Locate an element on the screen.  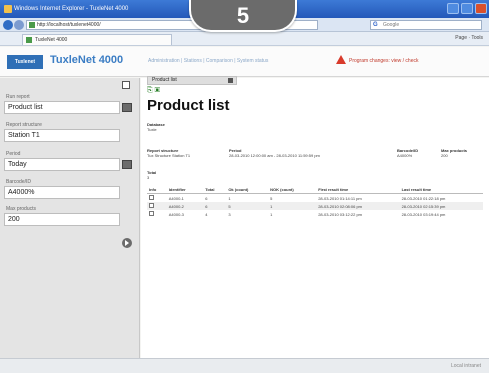
collapse-sidebar-icon is located at coordinates (126, 85).